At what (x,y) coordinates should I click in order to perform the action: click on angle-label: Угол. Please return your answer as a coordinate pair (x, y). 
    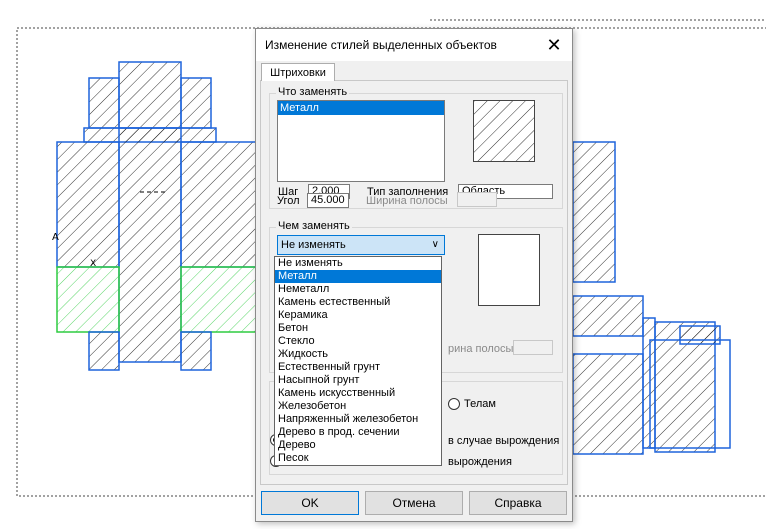
    Looking at the image, I should click on (288, 201).